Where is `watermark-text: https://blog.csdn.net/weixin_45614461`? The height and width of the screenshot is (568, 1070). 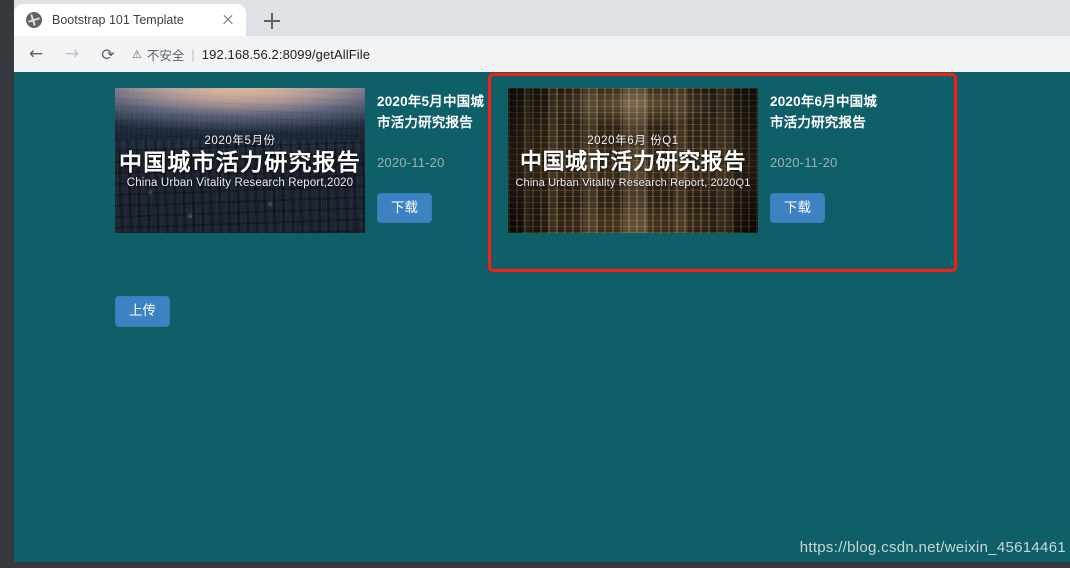 watermark-text: https://blog.csdn.net/weixin_45614461 is located at coordinates (932, 547).